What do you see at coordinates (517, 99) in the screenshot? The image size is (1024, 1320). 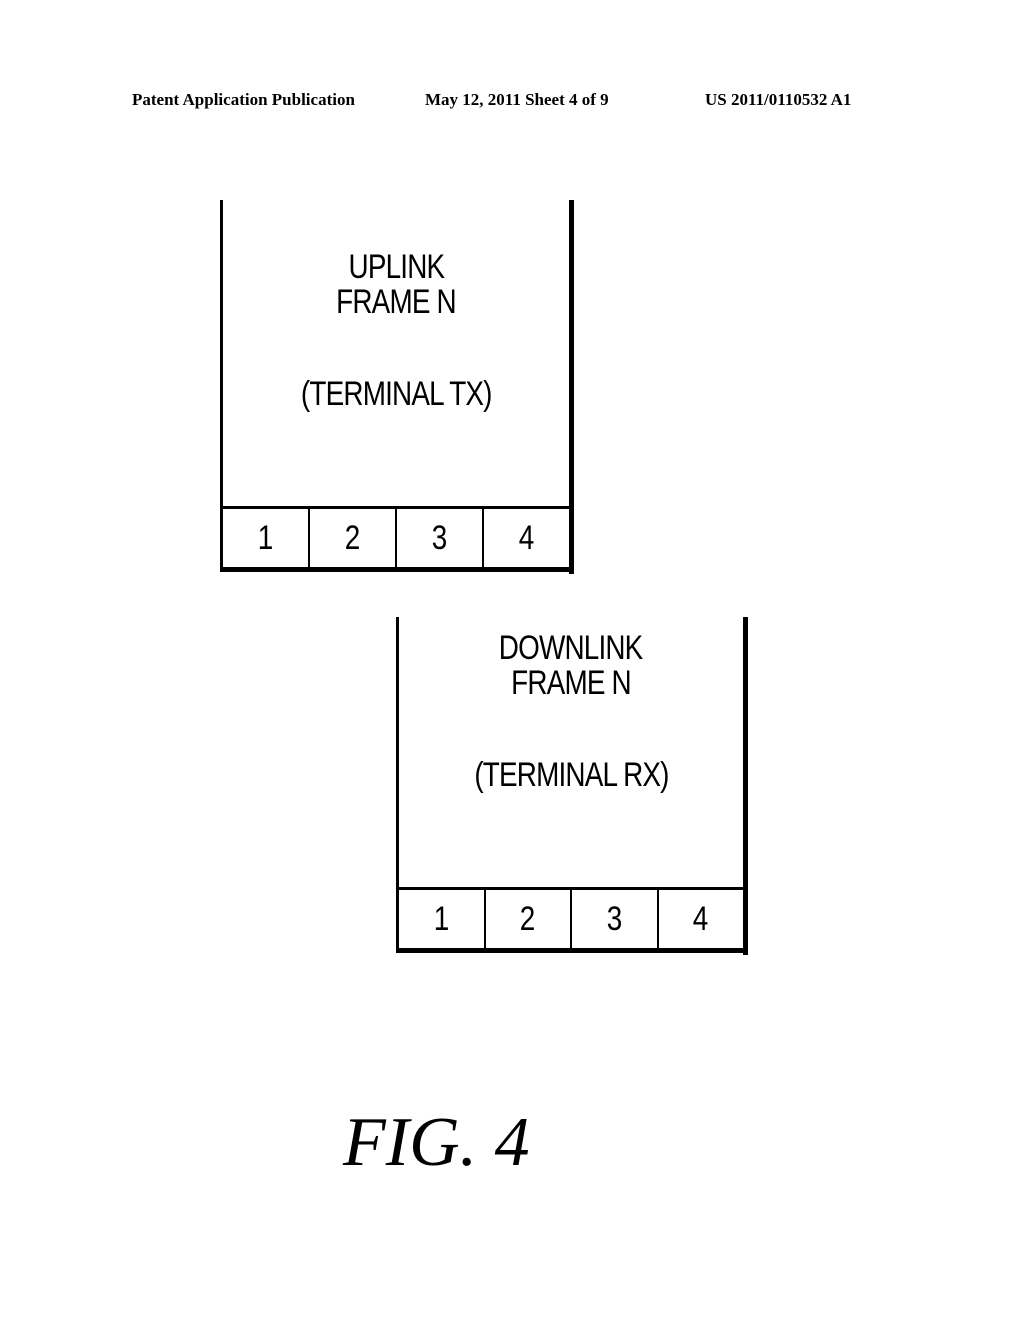 I see `header-date-sheet: May 12, 2011 Sheet 4 of 9` at bounding box center [517, 99].